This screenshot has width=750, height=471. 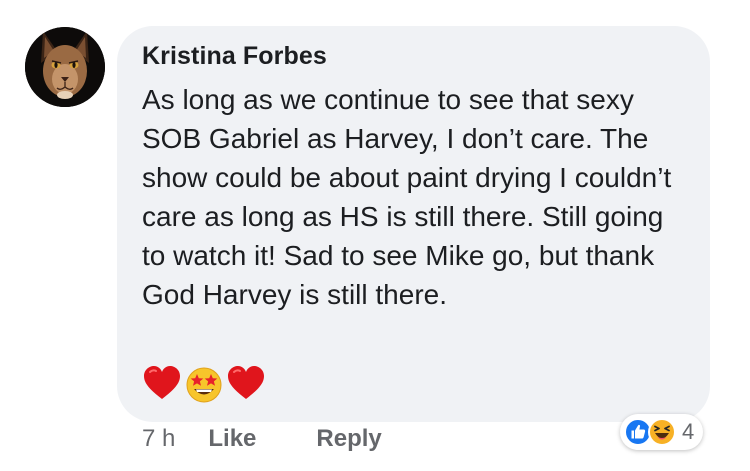 What do you see at coordinates (348, 439) in the screenshot?
I see `reply-button: Reply` at bounding box center [348, 439].